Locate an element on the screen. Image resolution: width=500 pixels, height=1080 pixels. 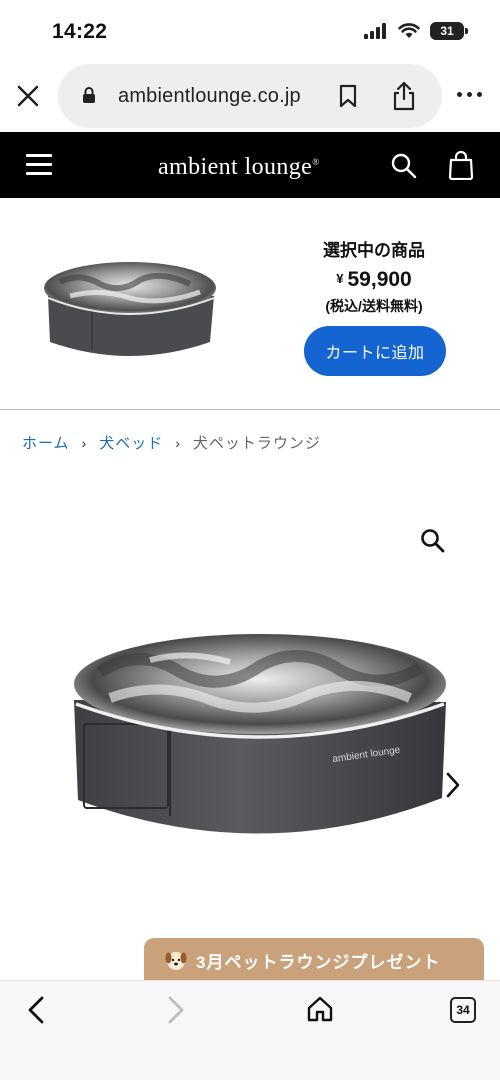
price-value: 59,900 is located at coordinates (379, 279).